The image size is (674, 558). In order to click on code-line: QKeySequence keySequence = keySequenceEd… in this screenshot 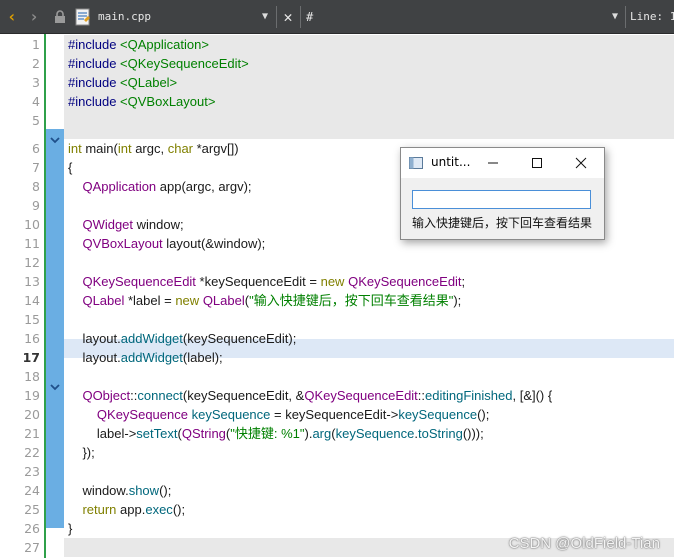, I will do `click(278, 414)`.